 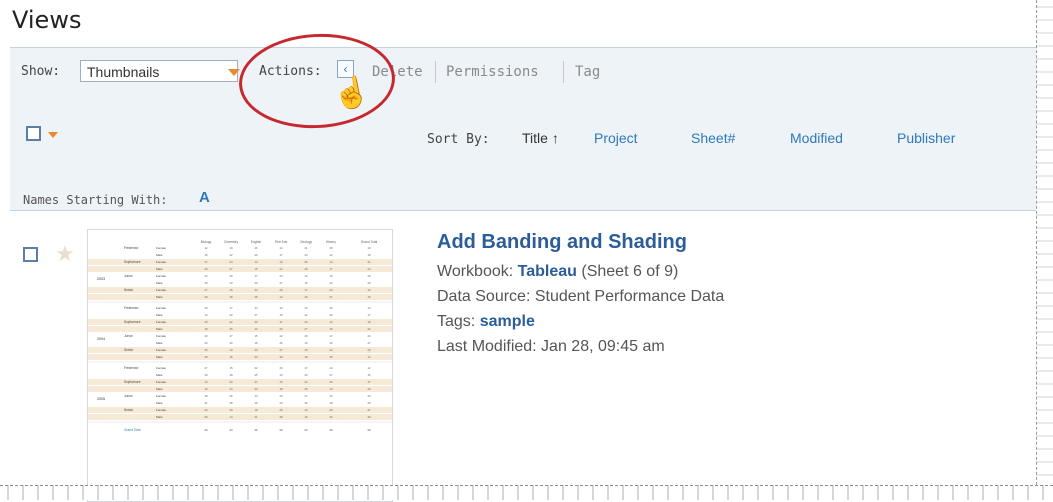 What do you see at coordinates (547, 271) in the screenshot?
I see `workbook-link: Tableau` at bounding box center [547, 271].